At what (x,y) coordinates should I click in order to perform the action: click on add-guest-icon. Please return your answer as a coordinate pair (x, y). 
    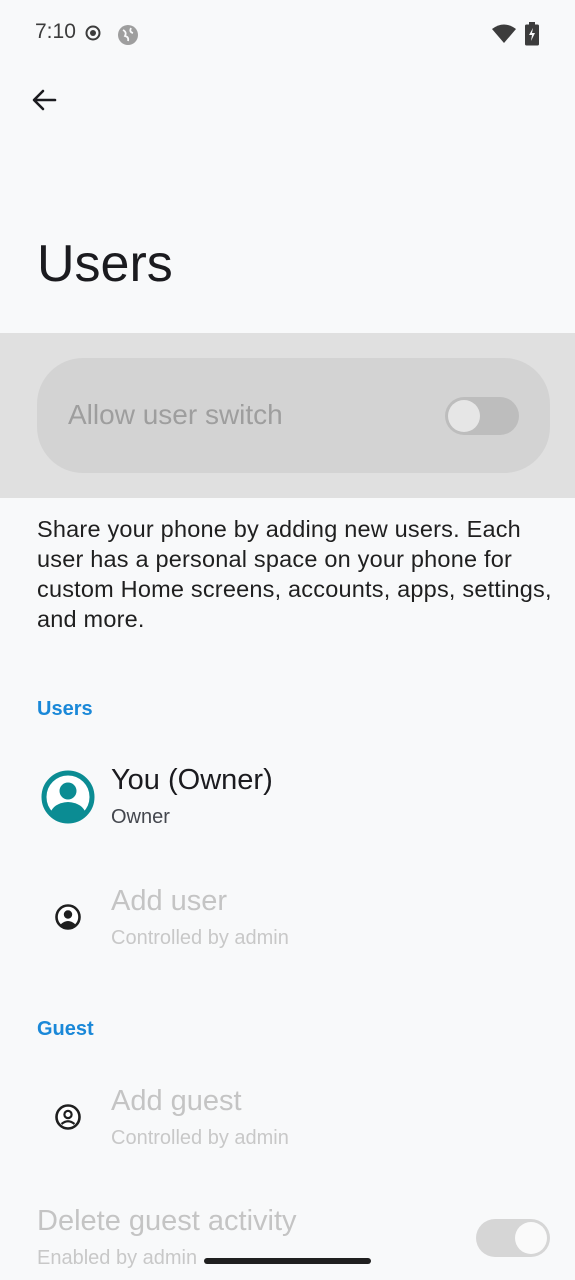
    Looking at the image, I should click on (68, 1117).